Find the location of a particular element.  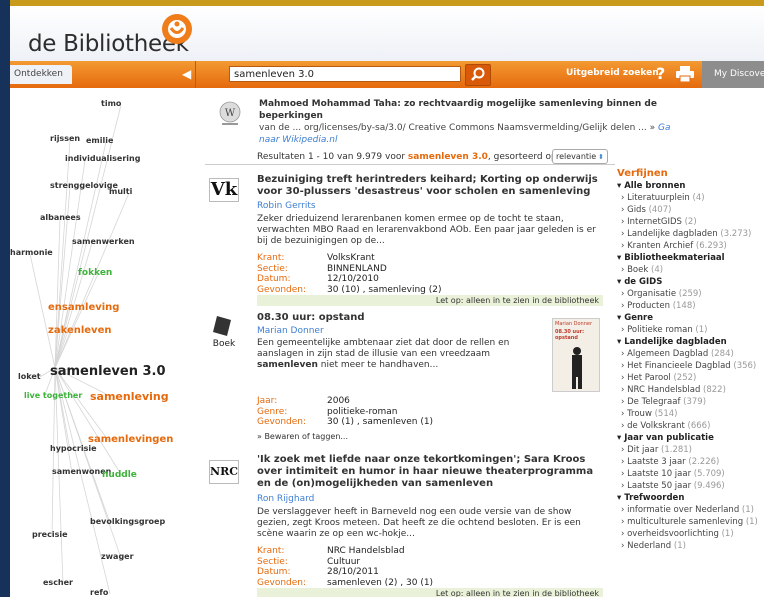

result-author: Ron Rijghard is located at coordinates (285, 499).